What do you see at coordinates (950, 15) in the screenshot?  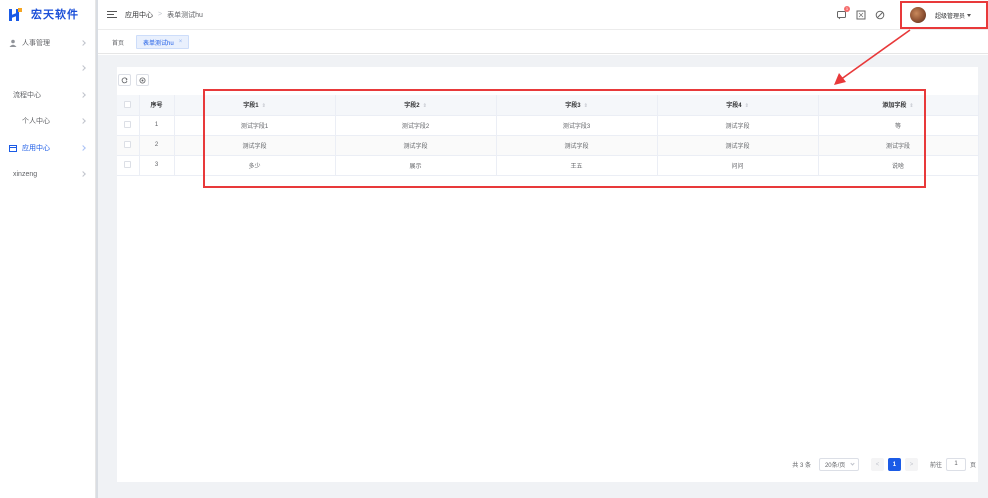 I see `user-name: 超级管理员` at bounding box center [950, 15].